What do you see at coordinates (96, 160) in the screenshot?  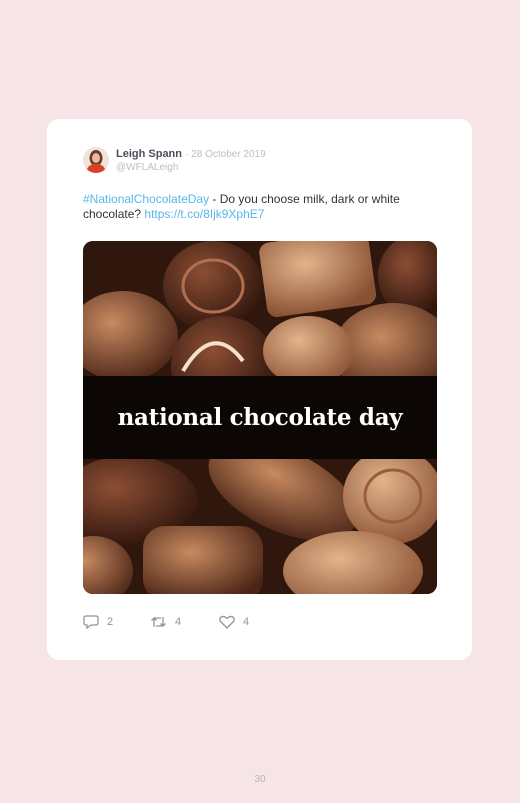 I see `avatar` at bounding box center [96, 160].